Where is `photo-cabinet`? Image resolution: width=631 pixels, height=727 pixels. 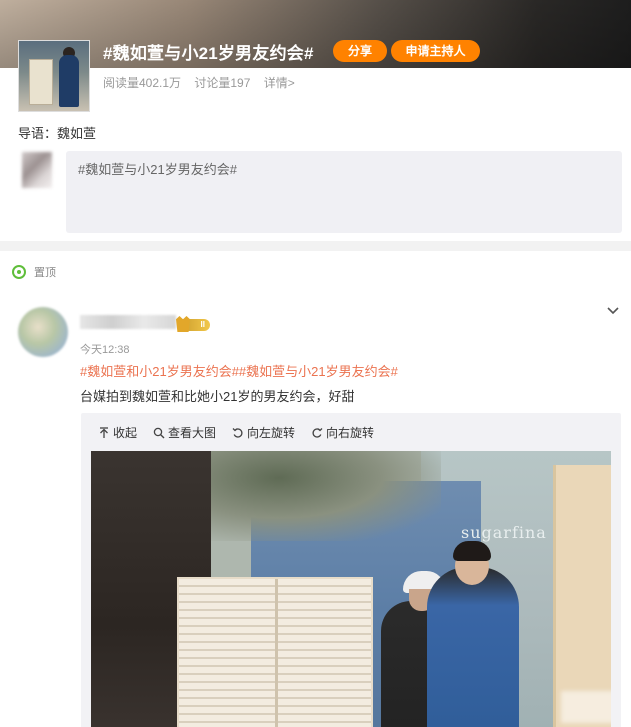
photo-cabinet is located at coordinates (275, 652).